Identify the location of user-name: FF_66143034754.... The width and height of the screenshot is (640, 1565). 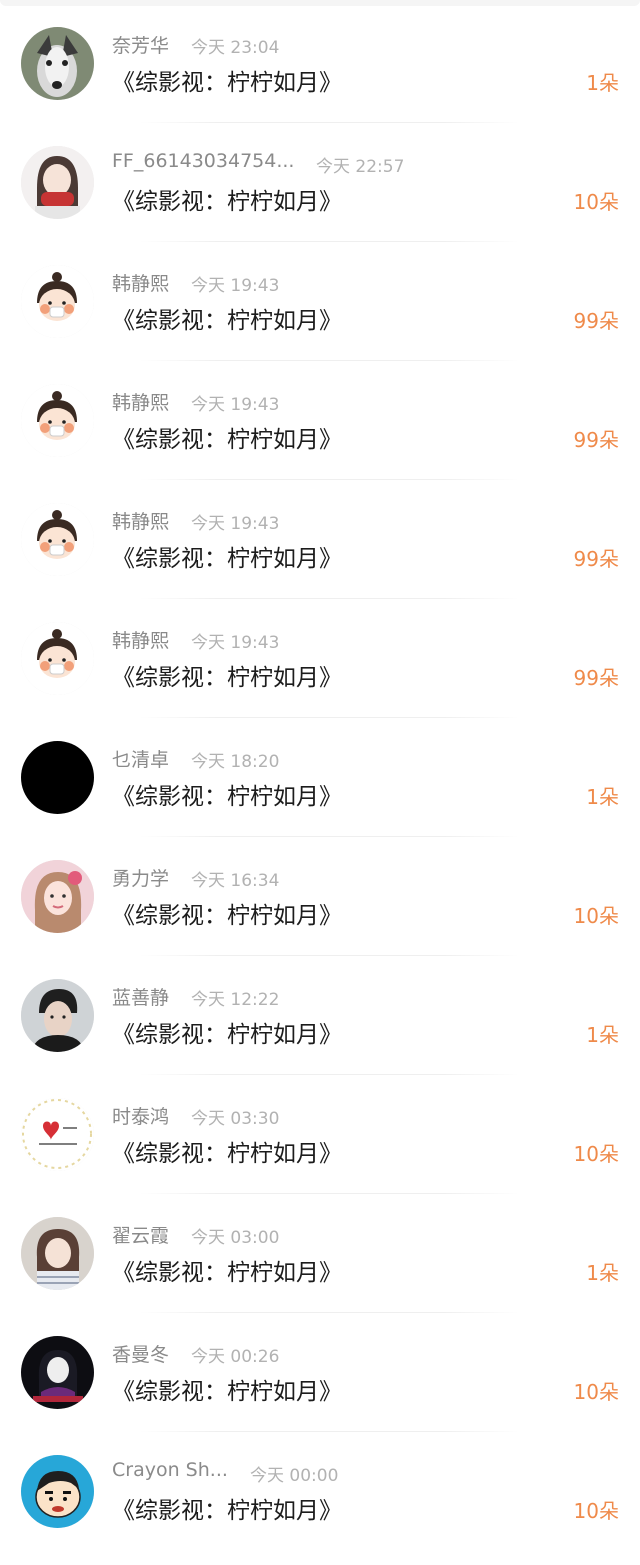
(203, 161).